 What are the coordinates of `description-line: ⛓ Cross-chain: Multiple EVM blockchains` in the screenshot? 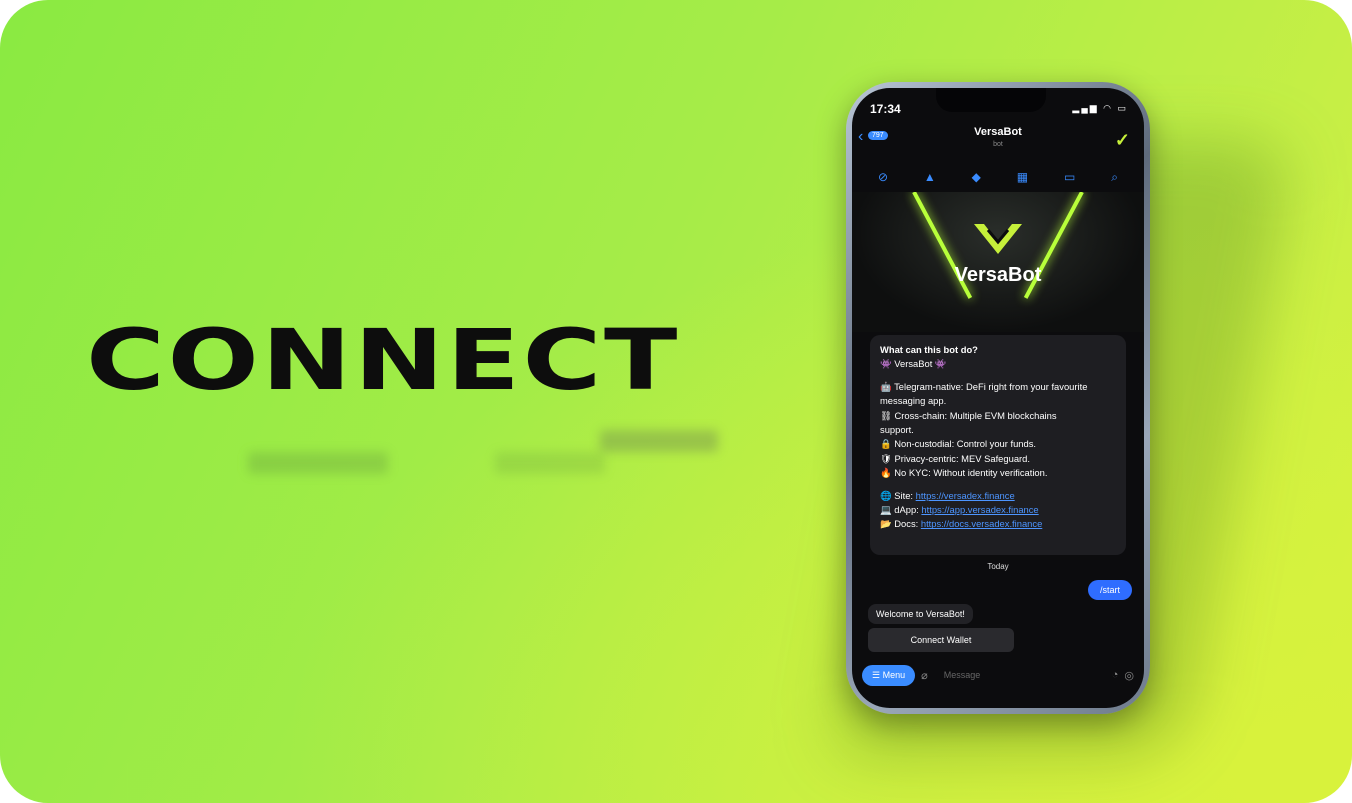 It's located at (968, 415).